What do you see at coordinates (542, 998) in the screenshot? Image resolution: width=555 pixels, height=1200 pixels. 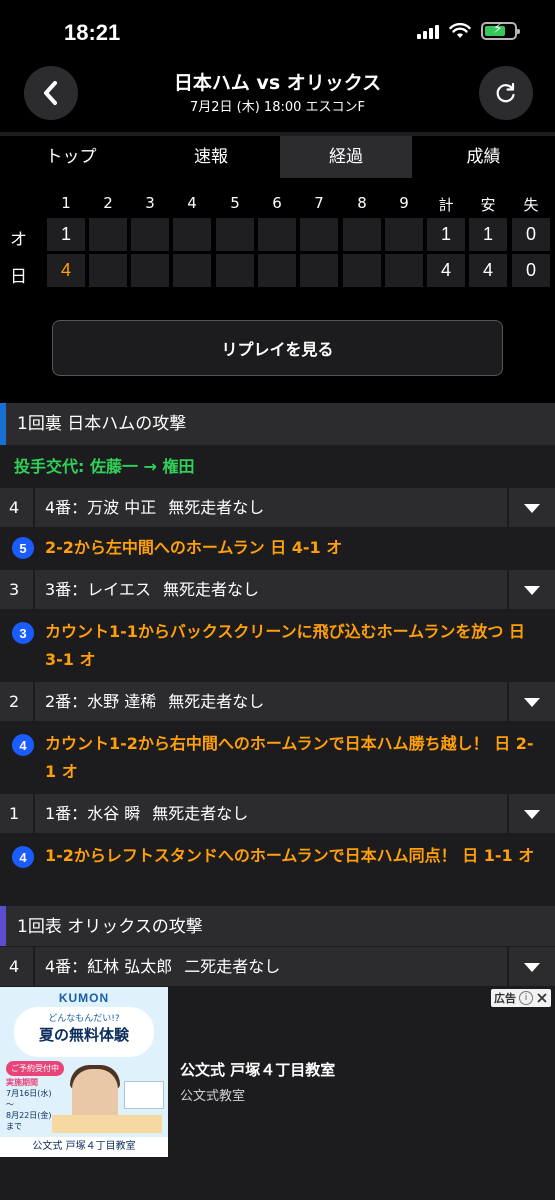 I see `close-icon` at bounding box center [542, 998].